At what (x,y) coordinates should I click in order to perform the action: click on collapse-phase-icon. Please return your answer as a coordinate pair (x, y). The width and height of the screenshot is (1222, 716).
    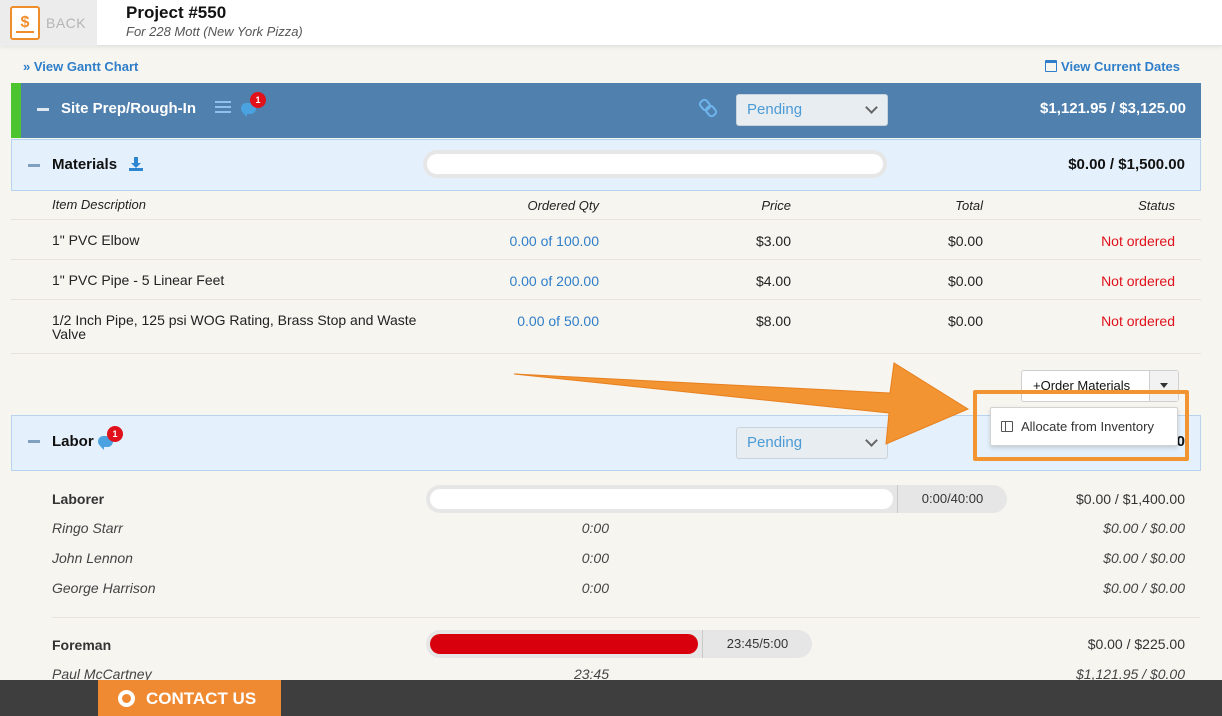
    Looking at the image, I should click on (43, 109).